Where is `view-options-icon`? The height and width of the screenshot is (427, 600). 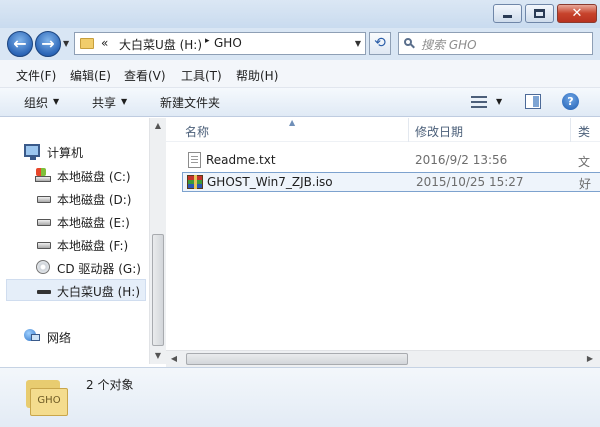 view-options-icon is located at coordinates (479, 102).